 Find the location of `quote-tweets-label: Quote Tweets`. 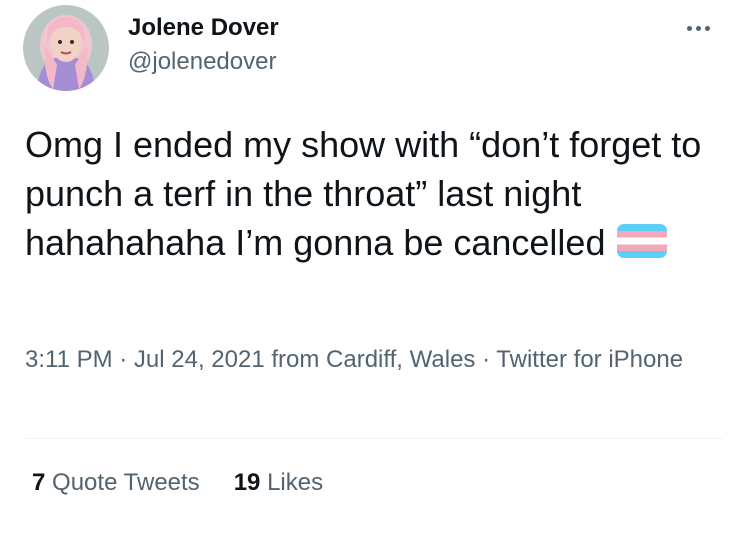

quote-tweets-label: Quote Tweets is located at coordinates (126, 482).